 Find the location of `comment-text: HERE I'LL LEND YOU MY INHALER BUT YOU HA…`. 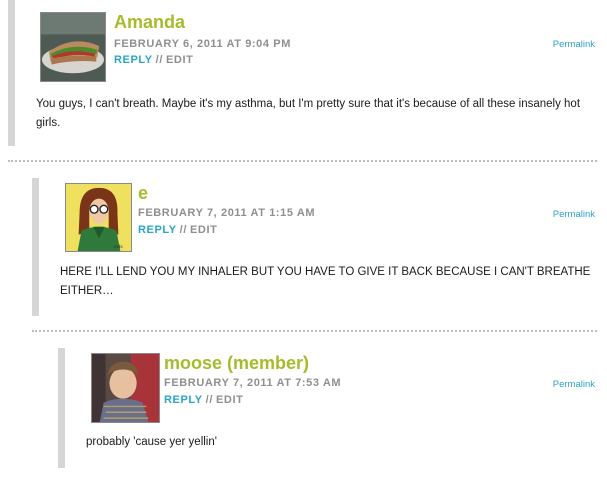

comment-text: HERE I'LL LEND YOU MY INHALER BUT YOU HA… is located at coordinates (325, 281).